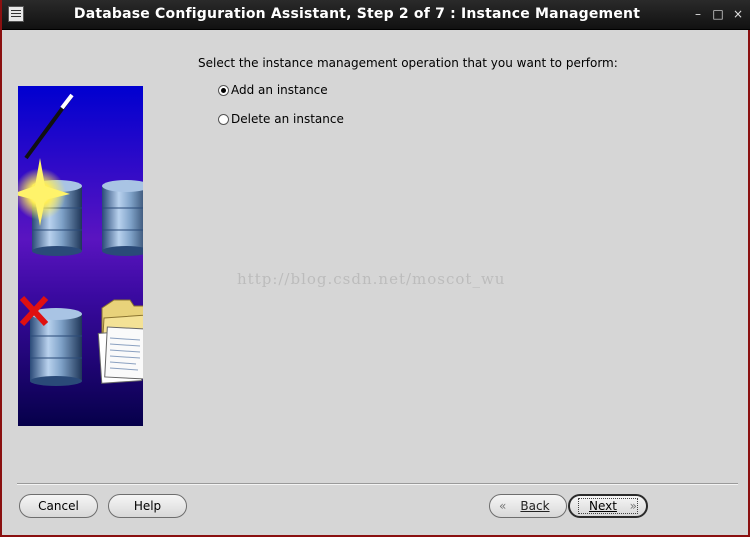  I want to click on chevron-left-icon: «, so click(503, 506).